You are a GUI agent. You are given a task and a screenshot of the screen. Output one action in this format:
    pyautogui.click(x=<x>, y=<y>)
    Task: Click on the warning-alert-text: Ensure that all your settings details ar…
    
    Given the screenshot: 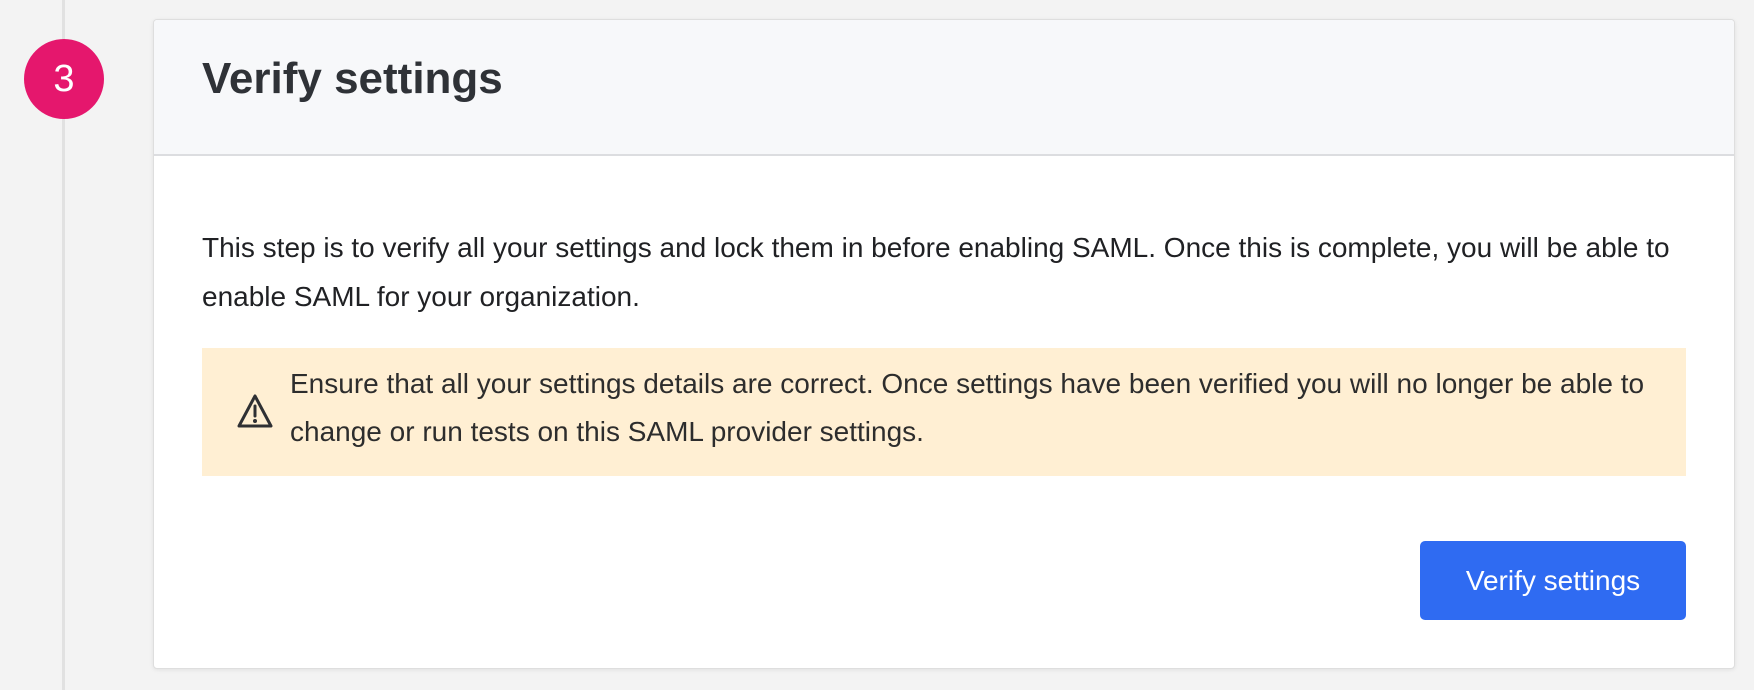 What is the action you would take?
    pyautogui.click(x=967, y=407)
    